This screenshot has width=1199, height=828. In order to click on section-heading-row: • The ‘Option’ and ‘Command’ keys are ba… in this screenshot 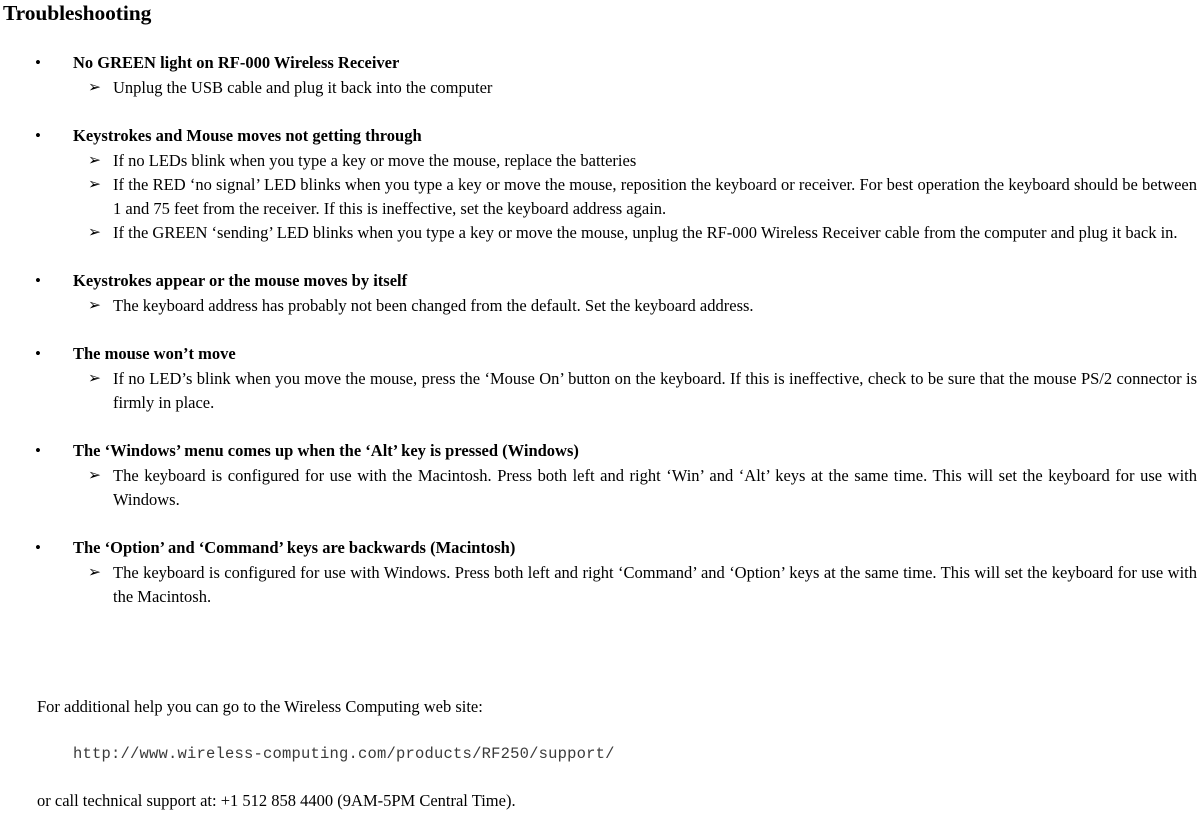, I will do `click(599, 548)`.